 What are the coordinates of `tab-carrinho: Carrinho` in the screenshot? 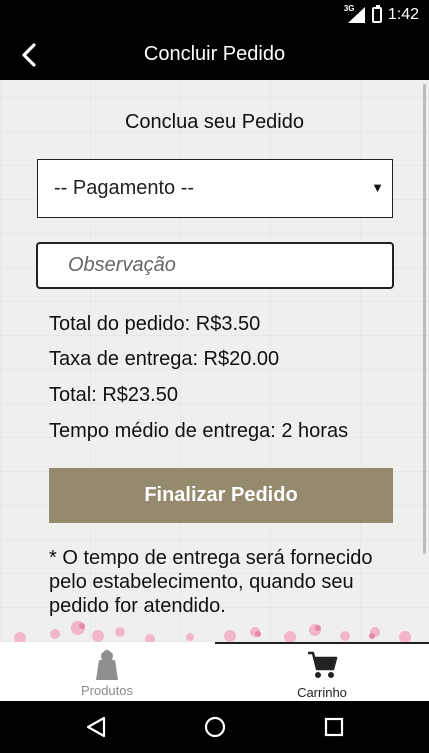 It's located at (322, 671).